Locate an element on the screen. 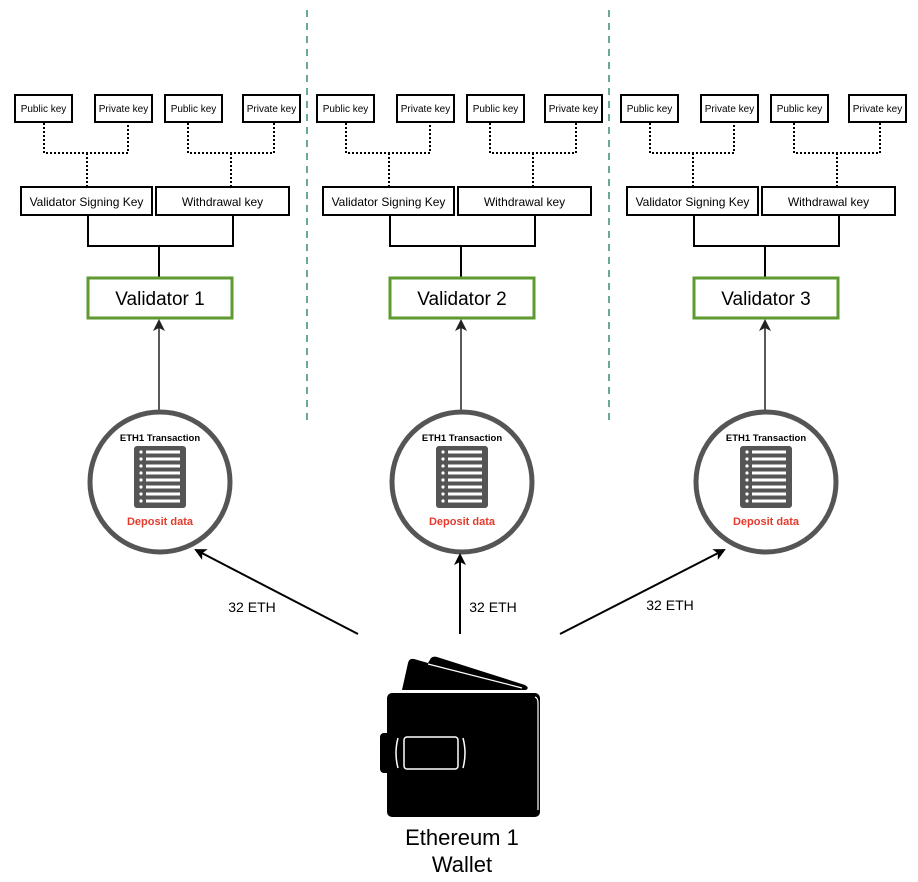 The image size is (918, 882). wallet-label-line2: Wallet is located at coordinates (462, 864).